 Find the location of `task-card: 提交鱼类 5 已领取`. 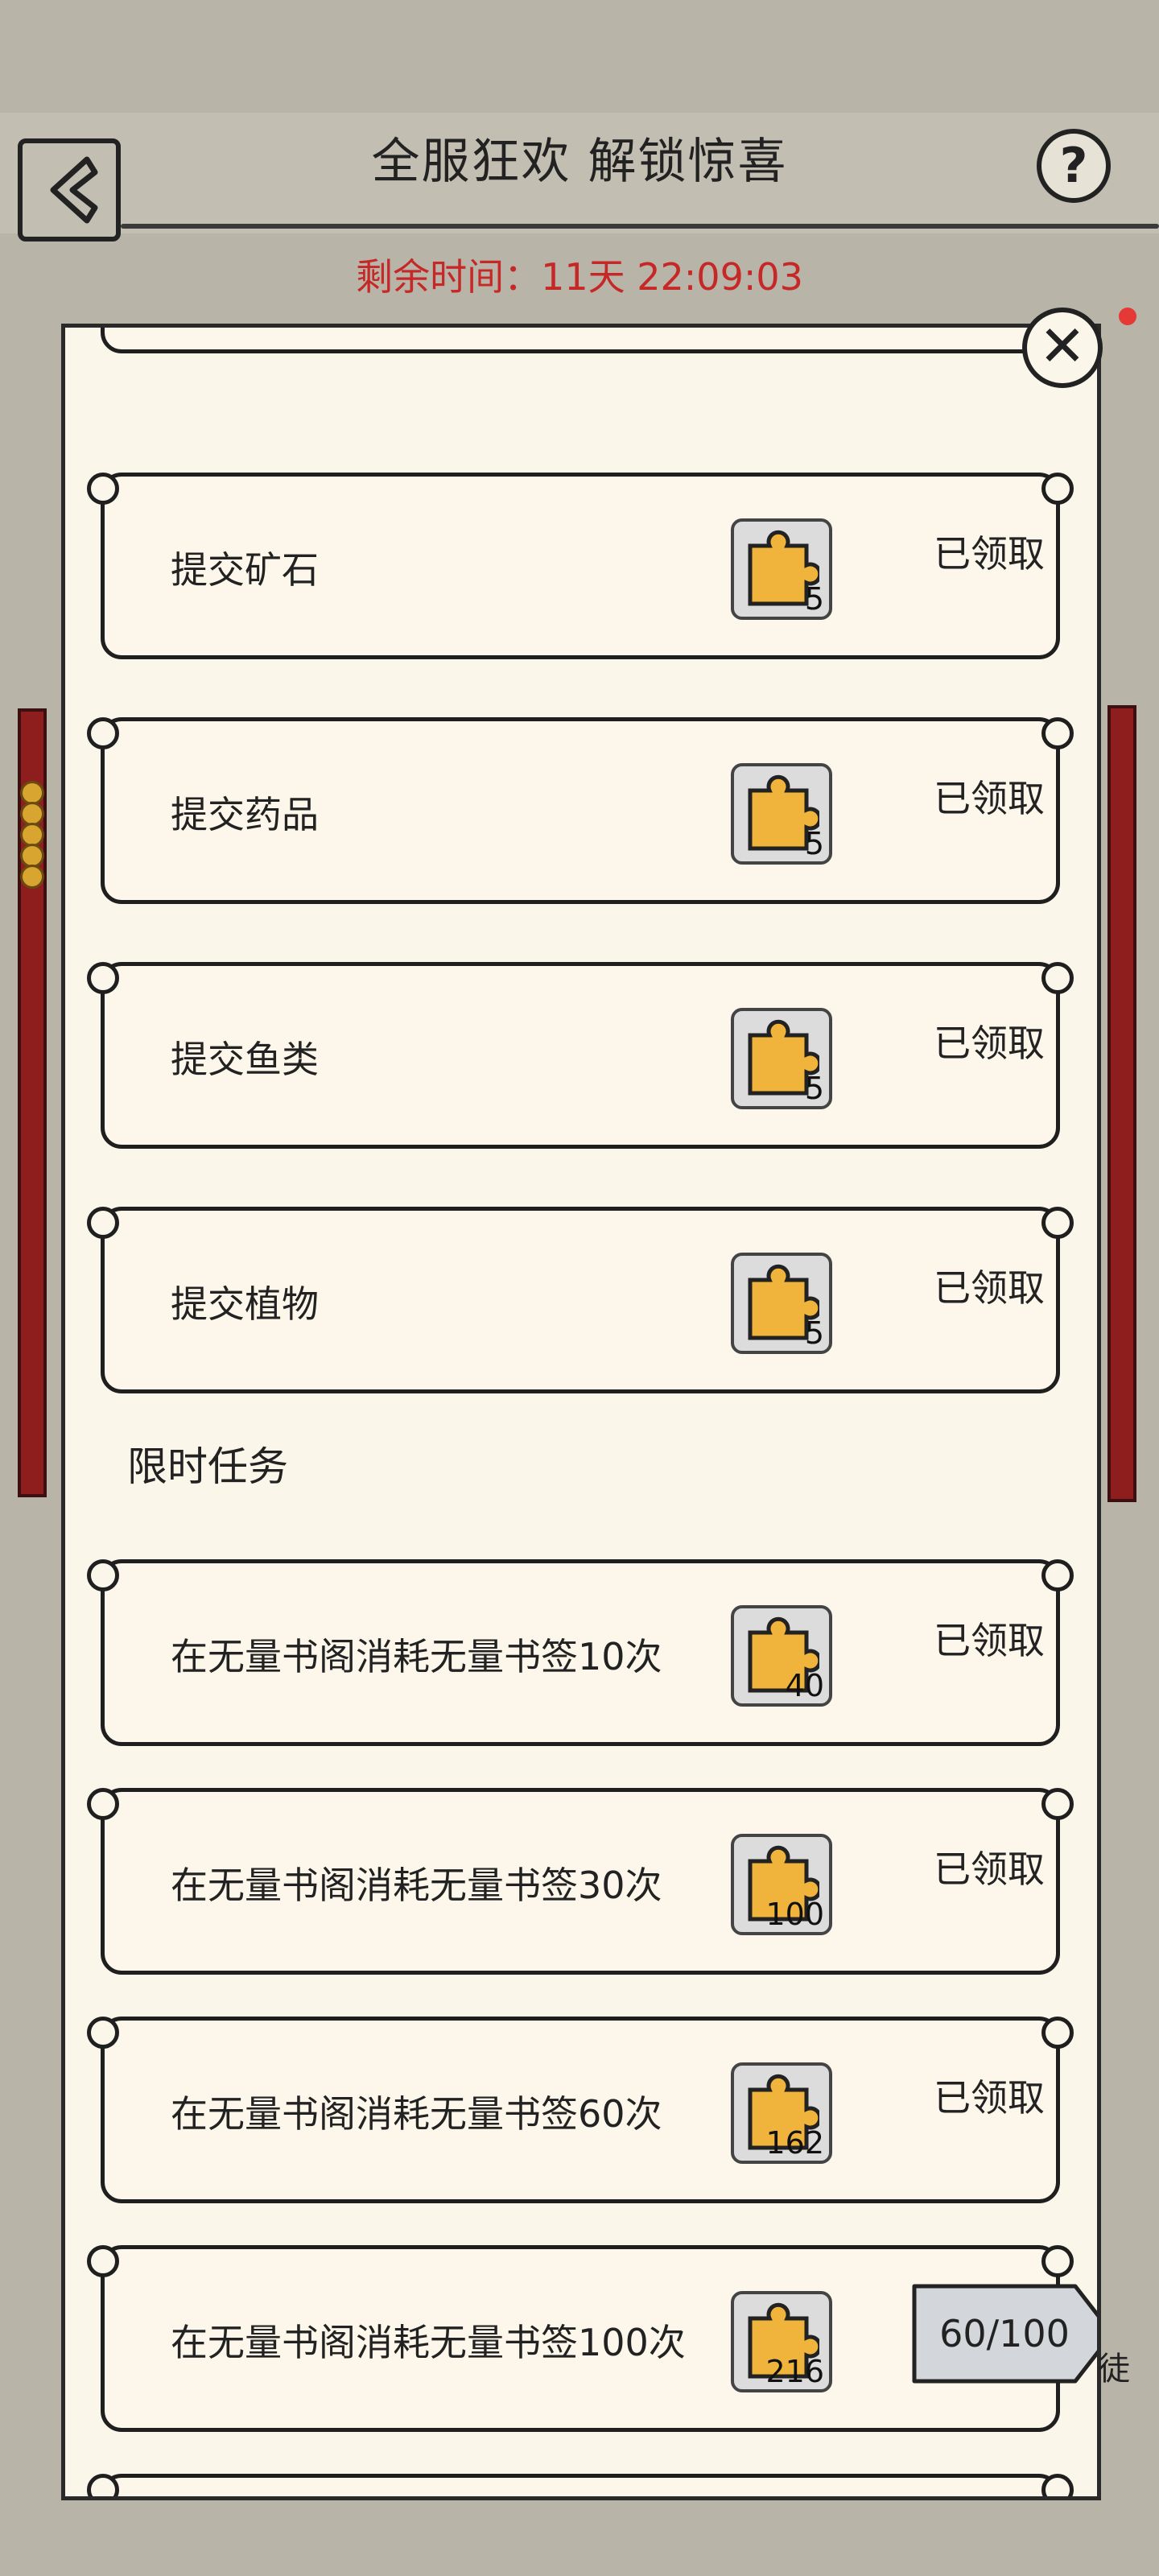

task-card: 提交鱼类 5 已领取 is located at coordinates (580, 1055).